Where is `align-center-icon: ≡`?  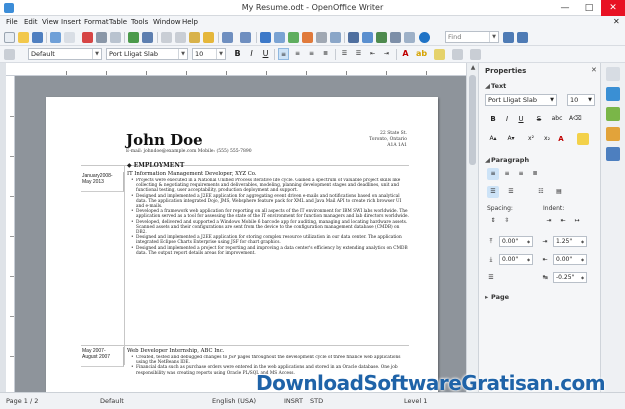 align-center-icon: ≡ is located at coordinates (297, 54).